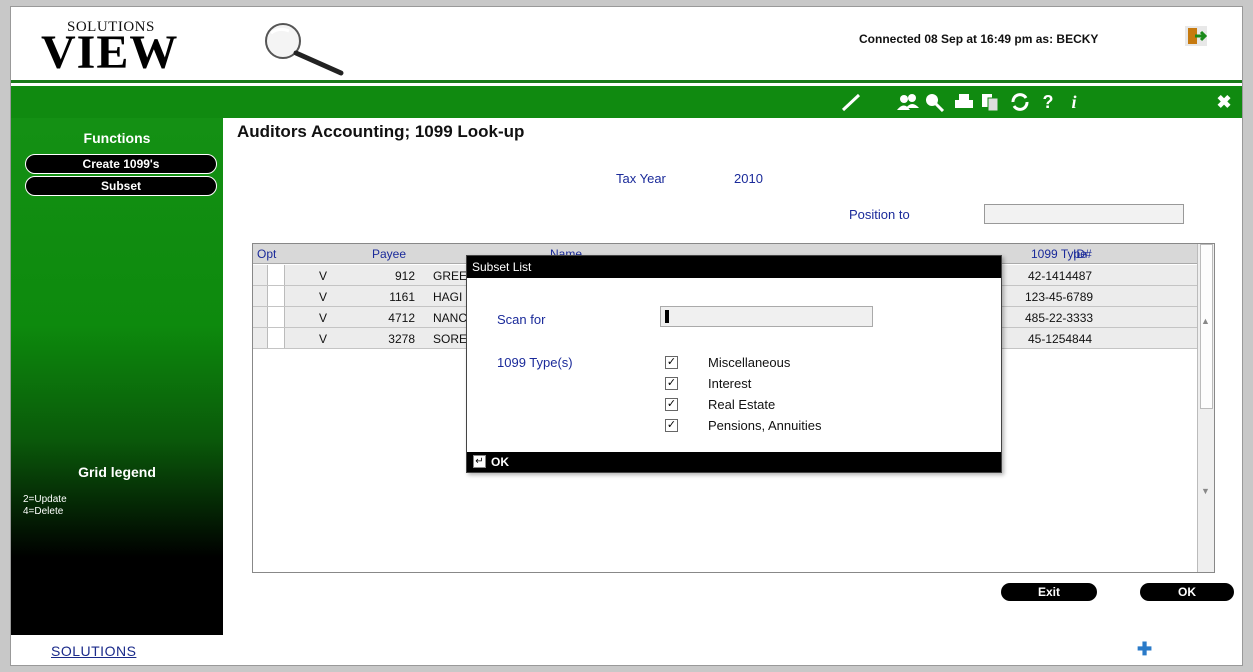  I want to click on checkbox-real-estate: ✓, so click(671, 404).